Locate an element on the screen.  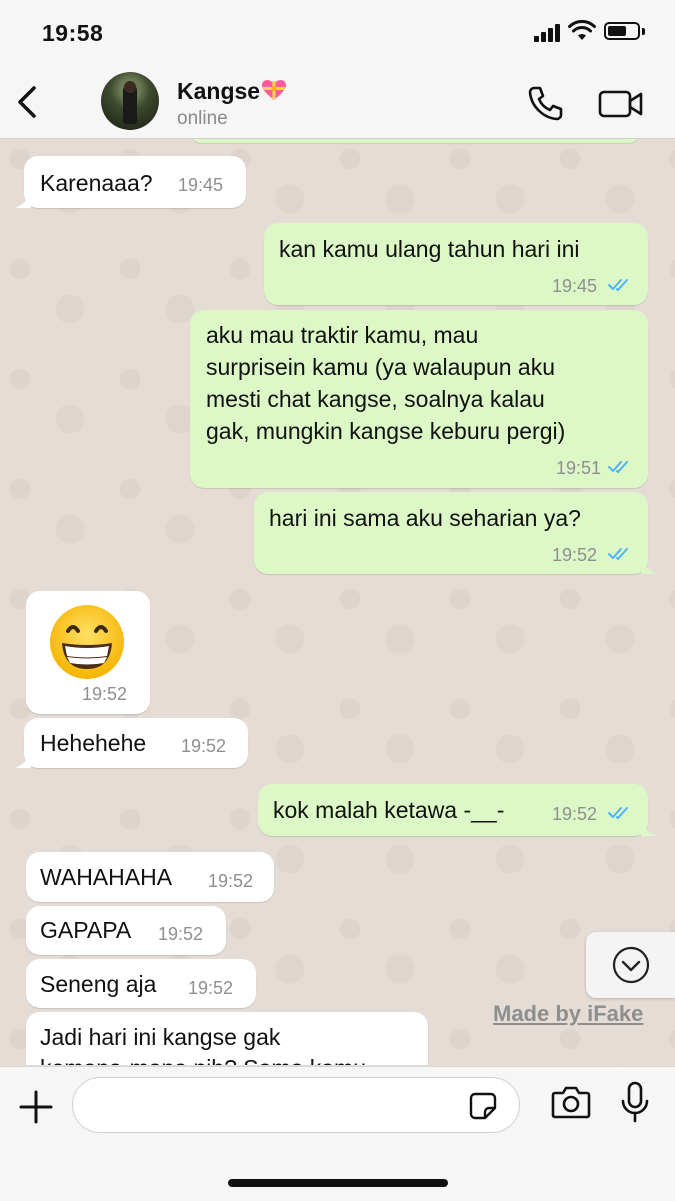
message-line: surprisein kamu (ya walaupun aku is located at coordinates (381, 367).